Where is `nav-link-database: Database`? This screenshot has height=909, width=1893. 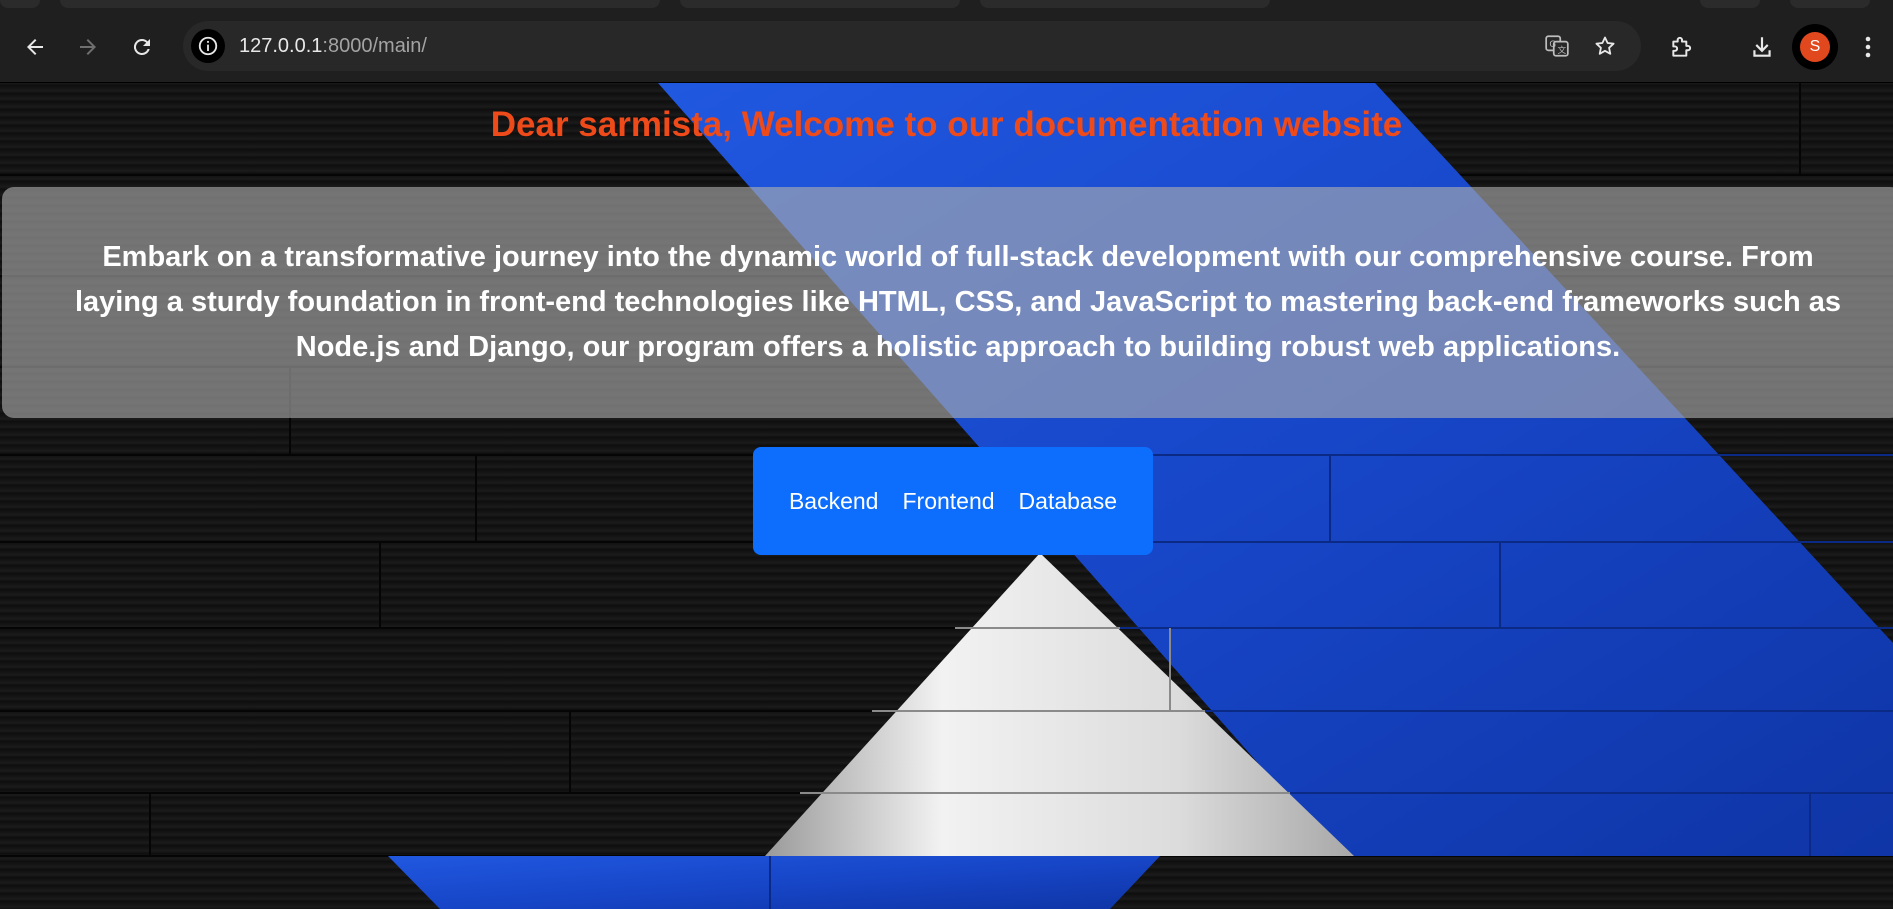
nav-link-database: Database is located at coordinates (1068, 501).